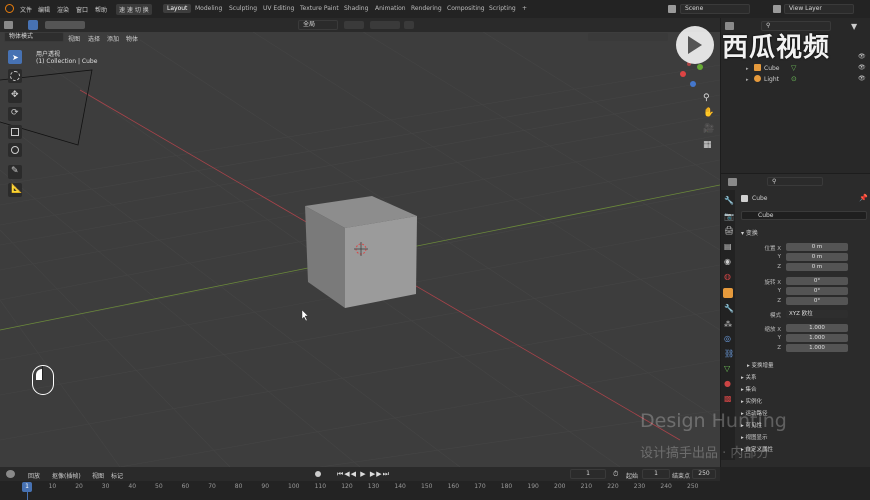 This screenshot has height=500, width=870. What do you see at coordinates (817, 291) in the screenshot?
I see `rotation-y-field: 0°` at bounding box center [817, 291].